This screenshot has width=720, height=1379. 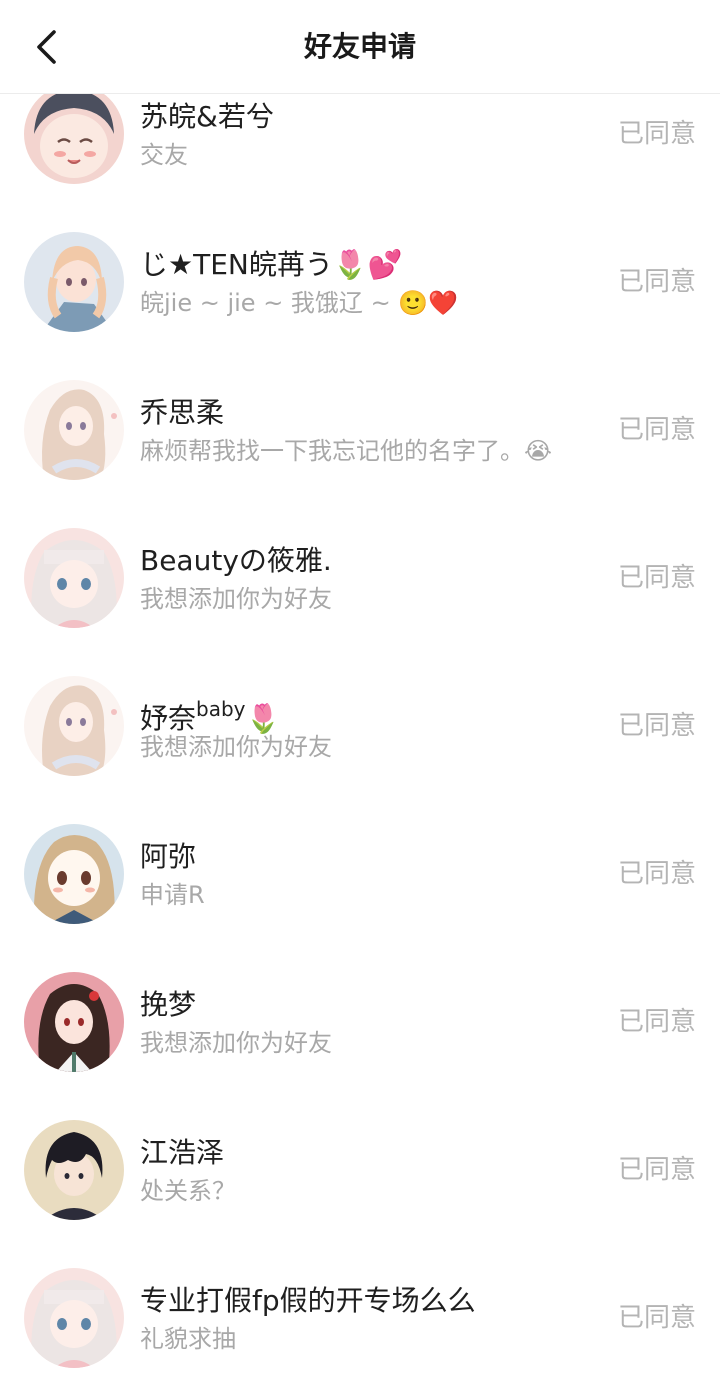 I want to click on friend-request-row: 挽梦 我想添加你为好友 已同意, so click(x=360, y=1022).